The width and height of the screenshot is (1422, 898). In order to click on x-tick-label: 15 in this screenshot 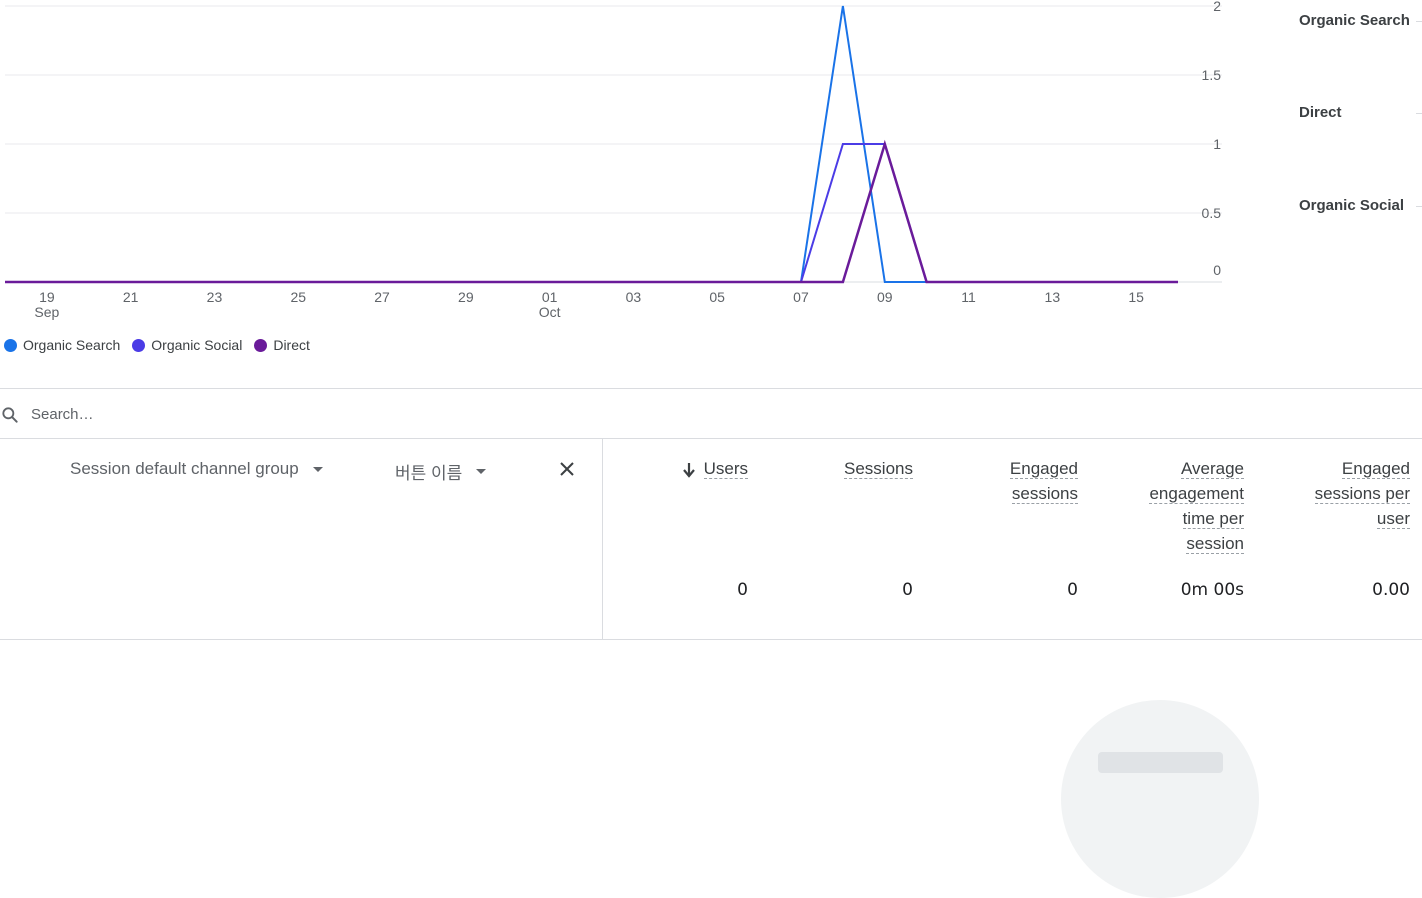, I will do `click(1136, 297)`.